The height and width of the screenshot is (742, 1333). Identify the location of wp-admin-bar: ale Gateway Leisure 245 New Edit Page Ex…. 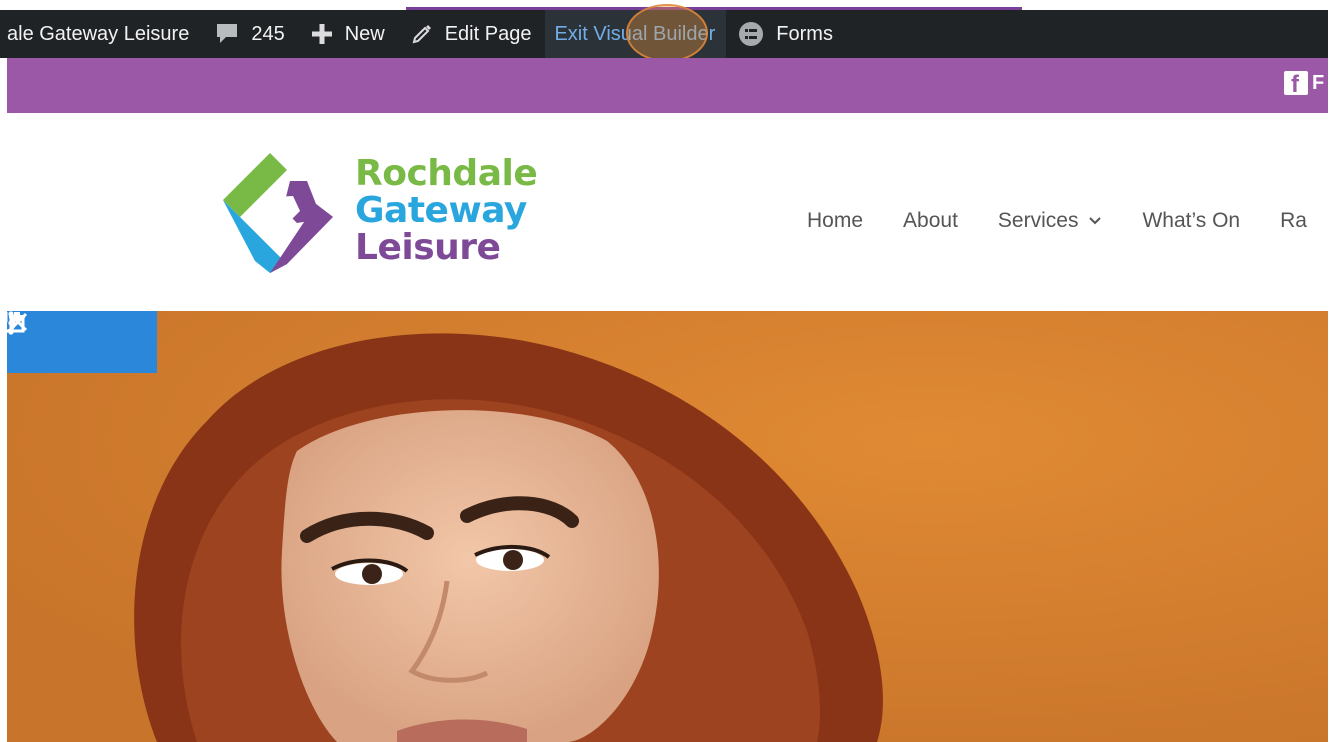
(664, 34).